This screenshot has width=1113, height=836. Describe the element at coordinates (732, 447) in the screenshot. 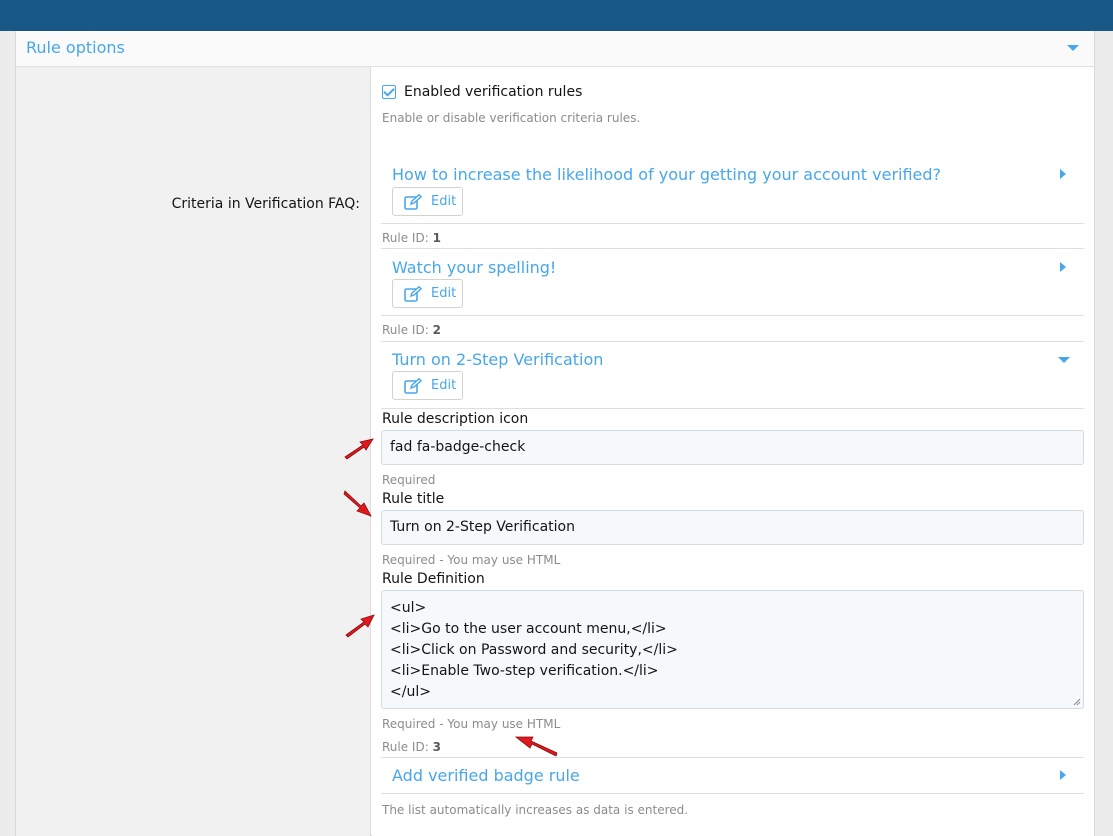

I see `rule-icon-input: fad fa-badge-check` at that location.